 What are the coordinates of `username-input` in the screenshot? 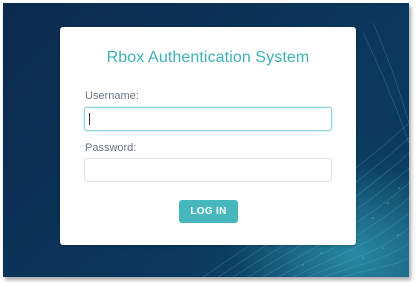 It's located at (208, 119).